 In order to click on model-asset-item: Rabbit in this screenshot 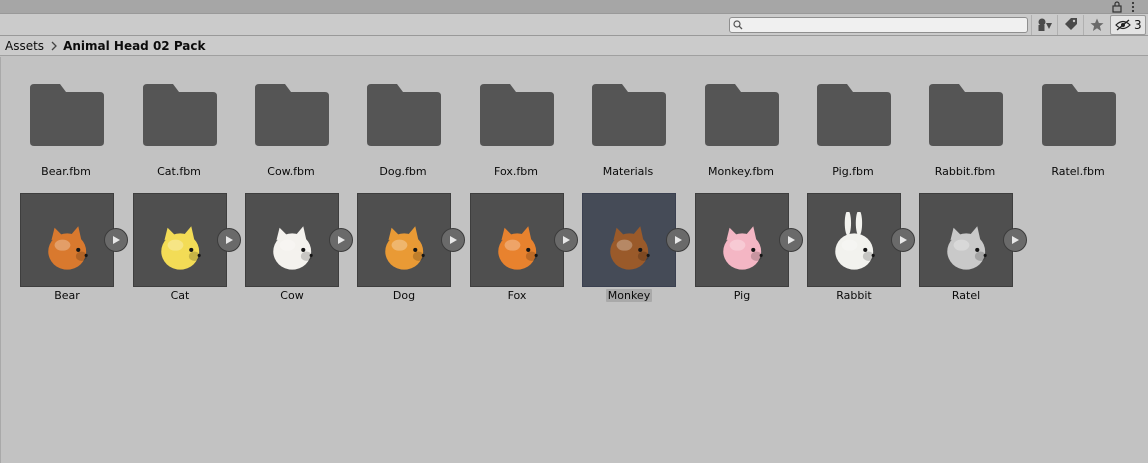, I will do `click(859, 248)`.